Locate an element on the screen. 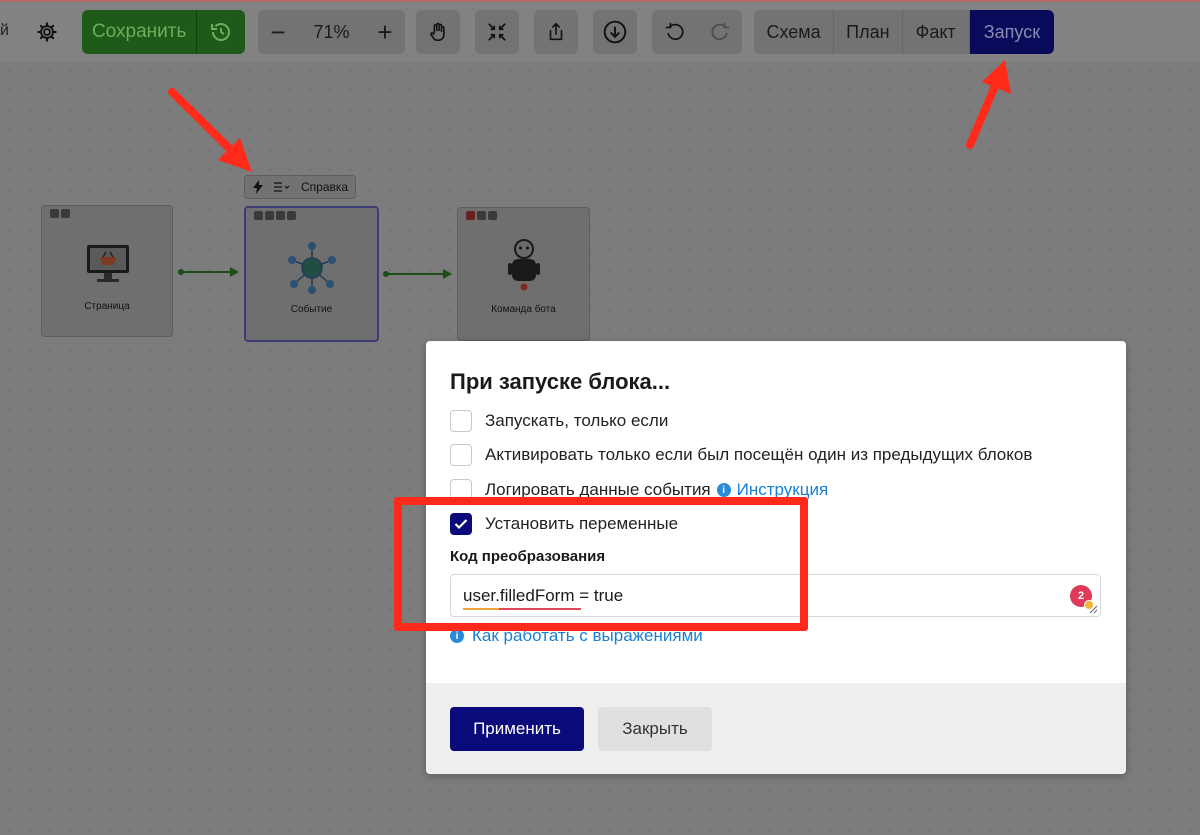 This screenshot has width=1200, height=835. annotation-arrows is located at coordinates (589, 116).